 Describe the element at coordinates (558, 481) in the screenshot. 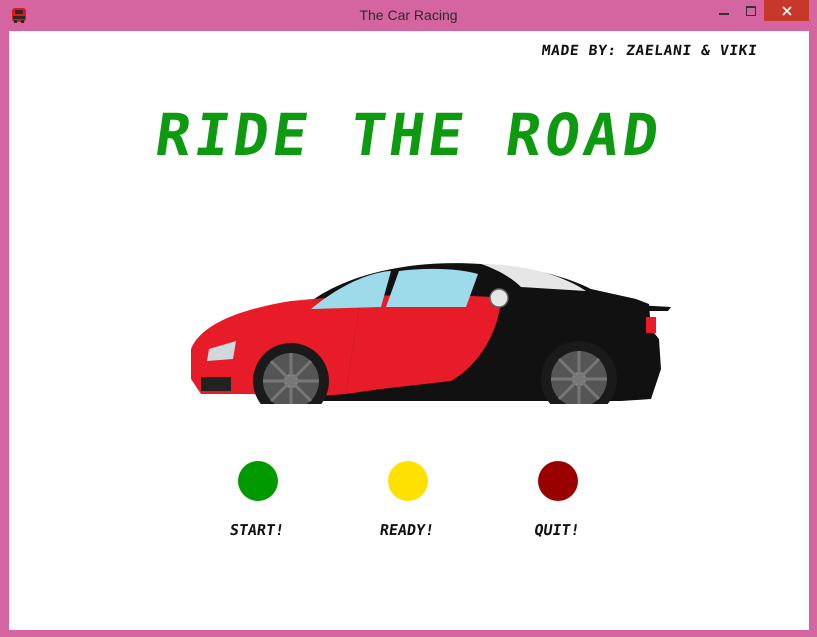

I see `quit-indicator` at that location.